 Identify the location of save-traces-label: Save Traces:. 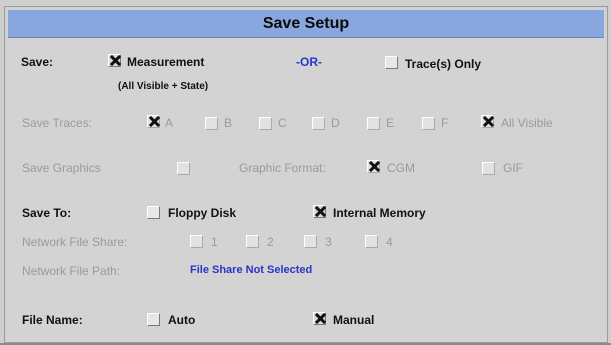
(57, 123).